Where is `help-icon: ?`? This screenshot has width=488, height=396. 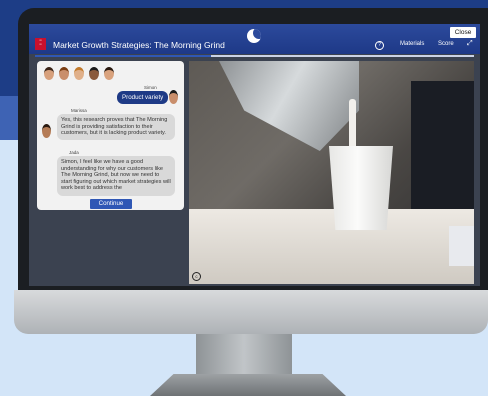
help-icon: ? is located at coordinates (379, 45).